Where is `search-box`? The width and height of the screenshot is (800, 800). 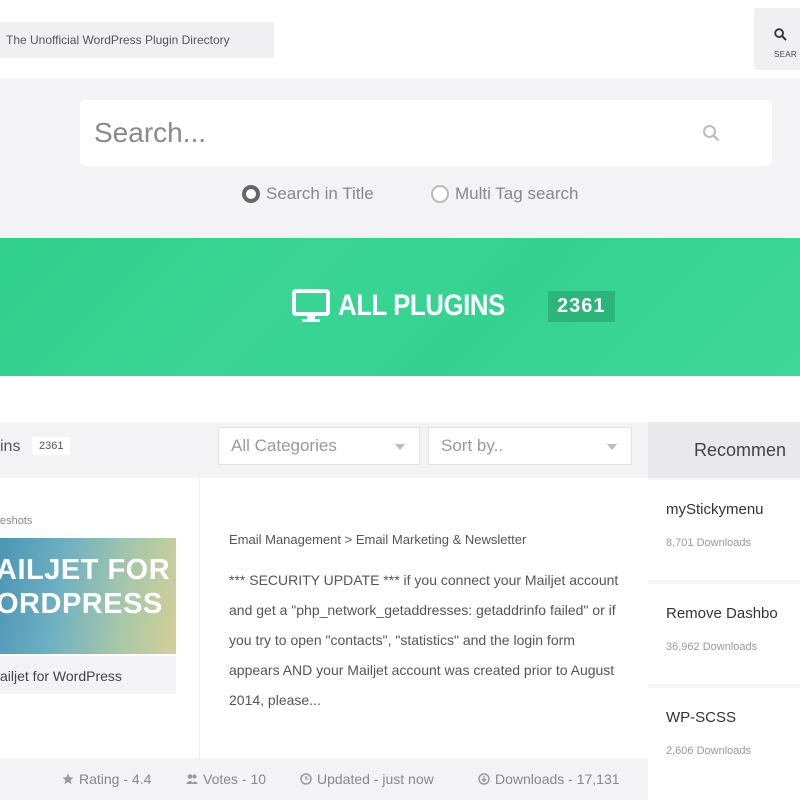
search-box is located at coordinates (426, 133).